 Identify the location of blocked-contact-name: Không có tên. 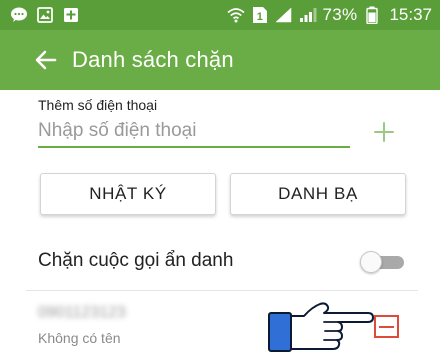
(79, 338).